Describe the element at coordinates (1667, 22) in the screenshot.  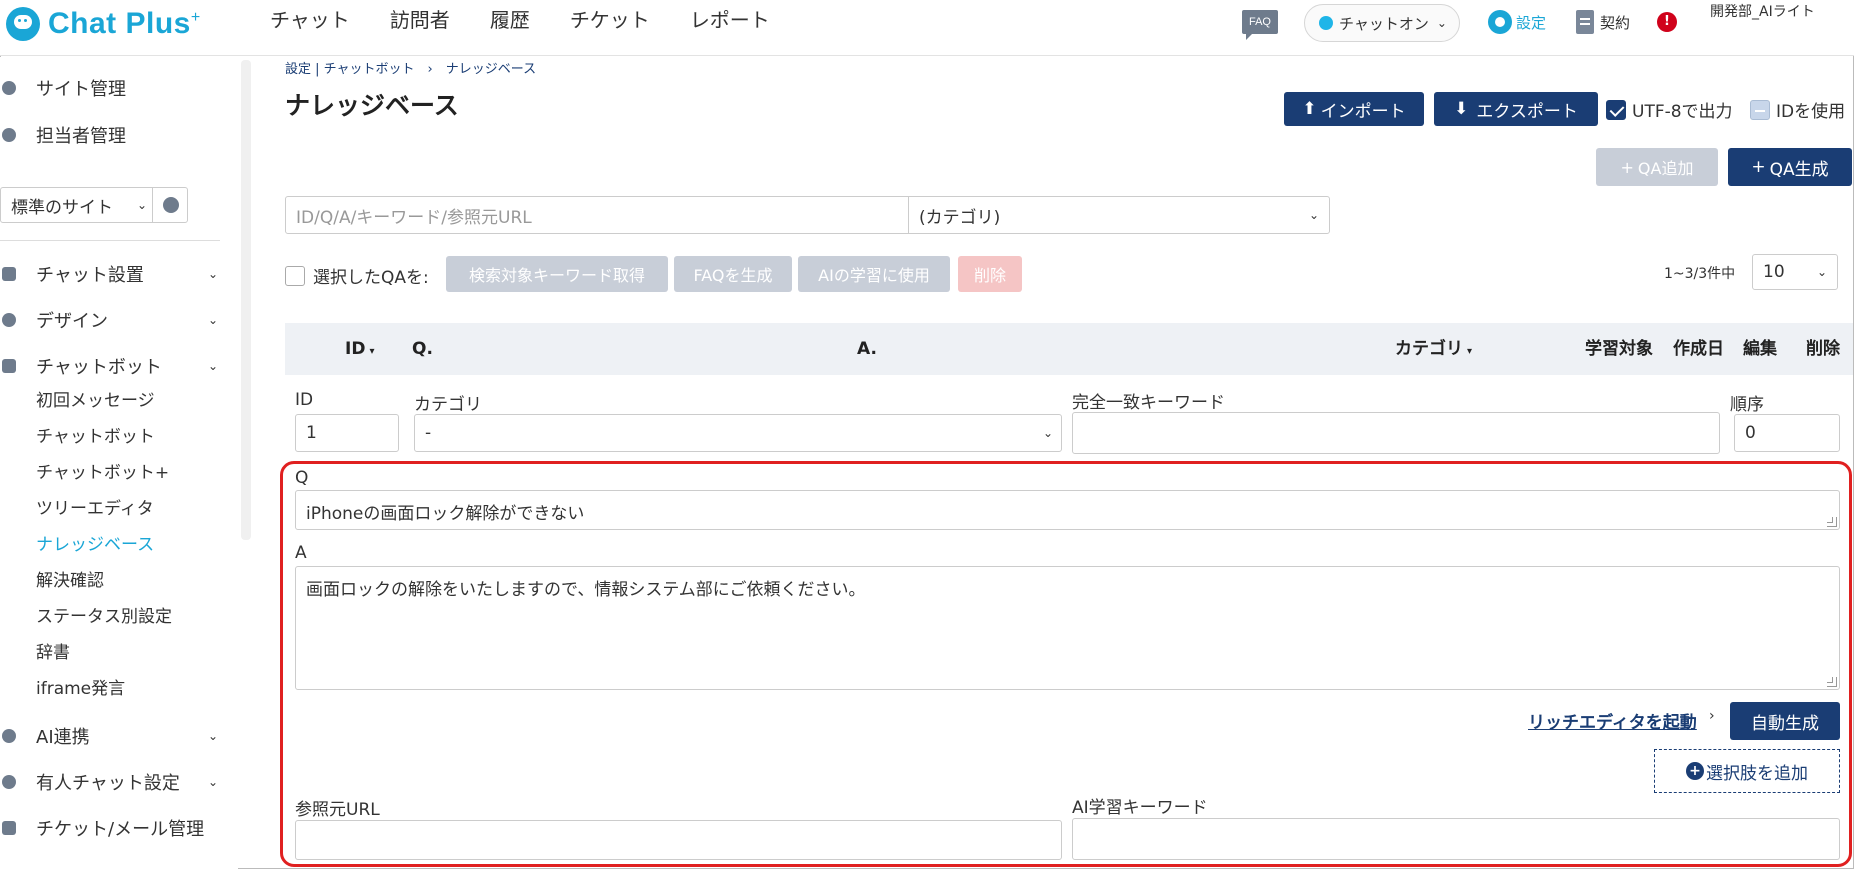
I see `alert-icon: !` at that location.